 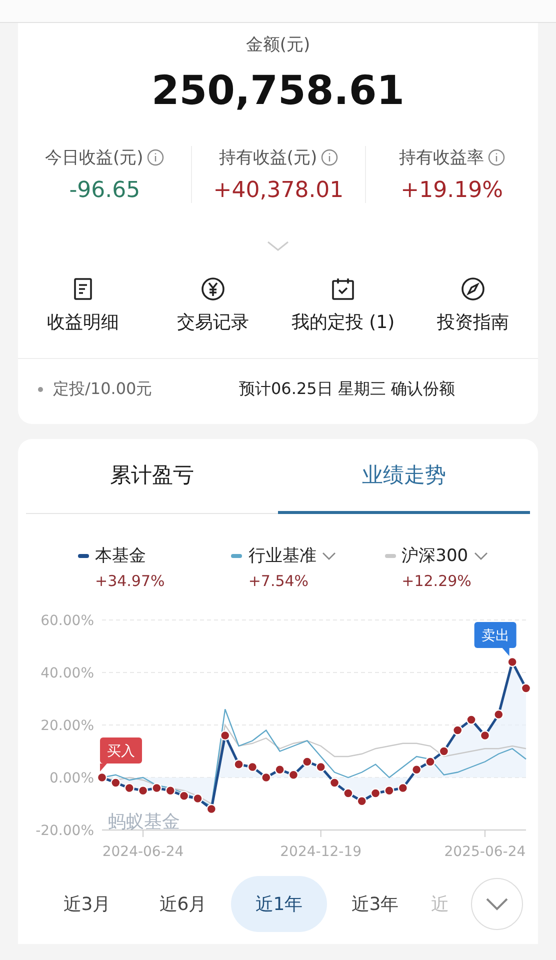 I want to click on legend-name: 沪深300, so click(x=435, y=556).